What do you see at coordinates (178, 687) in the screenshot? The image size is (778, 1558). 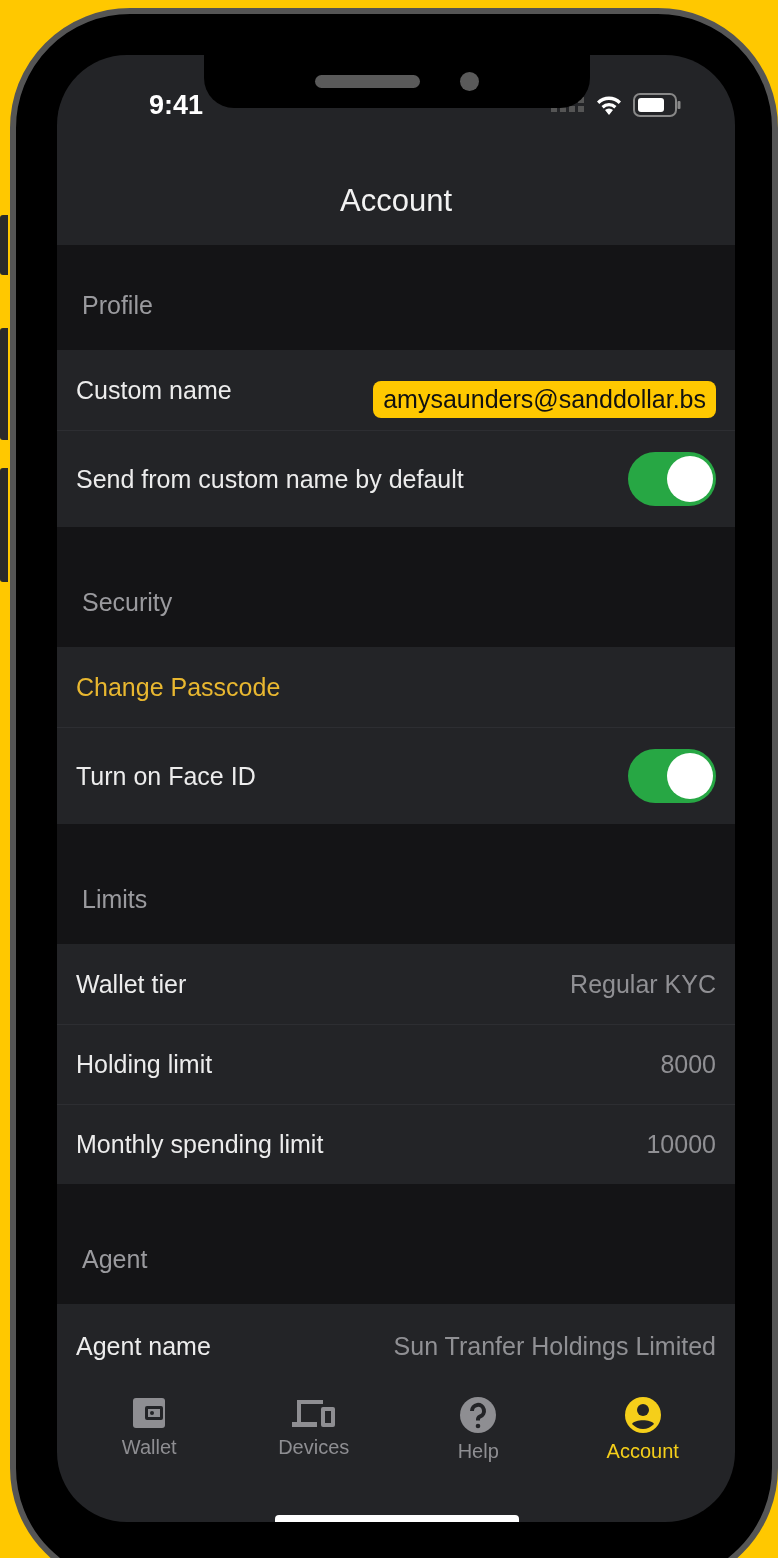 I see `change-passcode-link: Change Passcode` at bounding box center [178, 687].